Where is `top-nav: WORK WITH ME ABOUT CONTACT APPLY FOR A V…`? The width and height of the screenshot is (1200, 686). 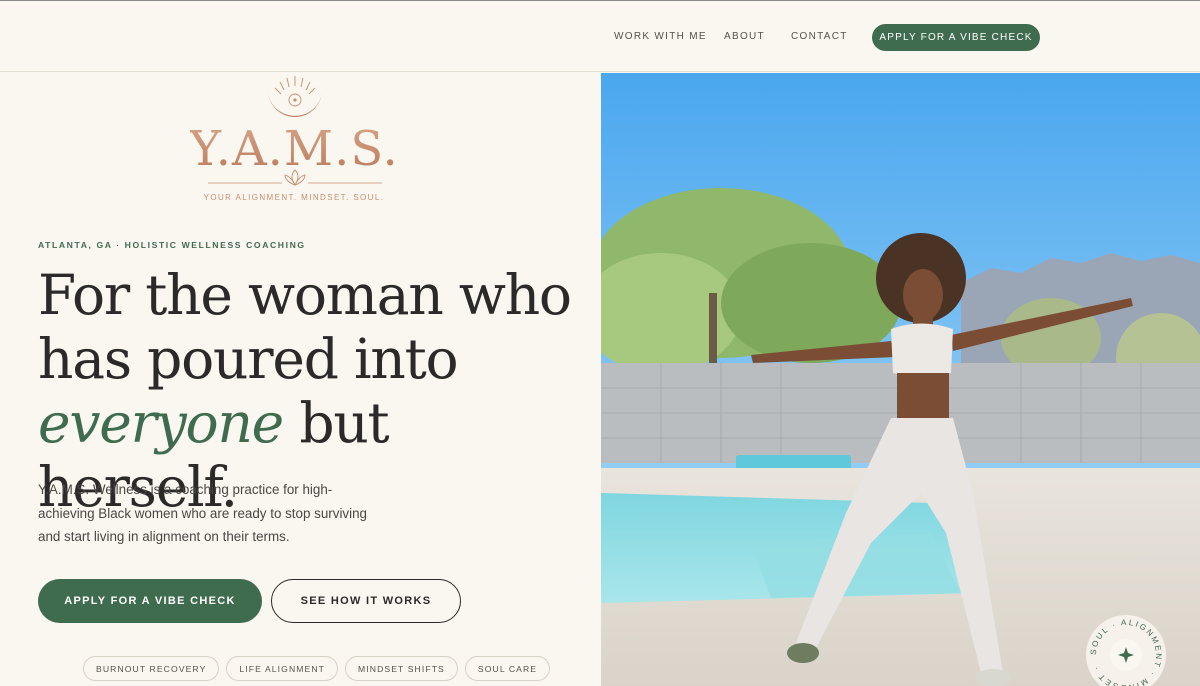
top-nav: WORK WITH ME ABOUT CONTACT APPLY FOR A V… is located at coordinates (600, 36).